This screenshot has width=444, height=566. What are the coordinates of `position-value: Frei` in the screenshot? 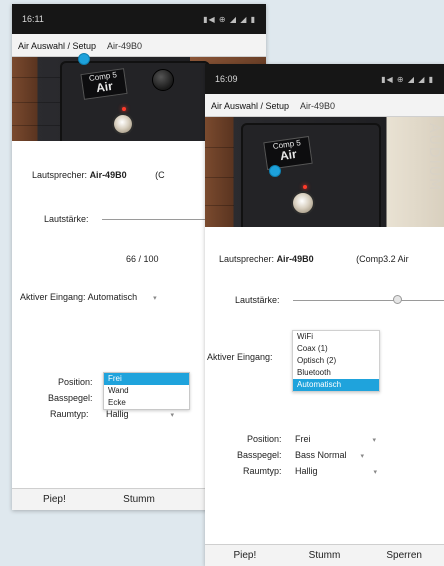 It's located at (303, 439).